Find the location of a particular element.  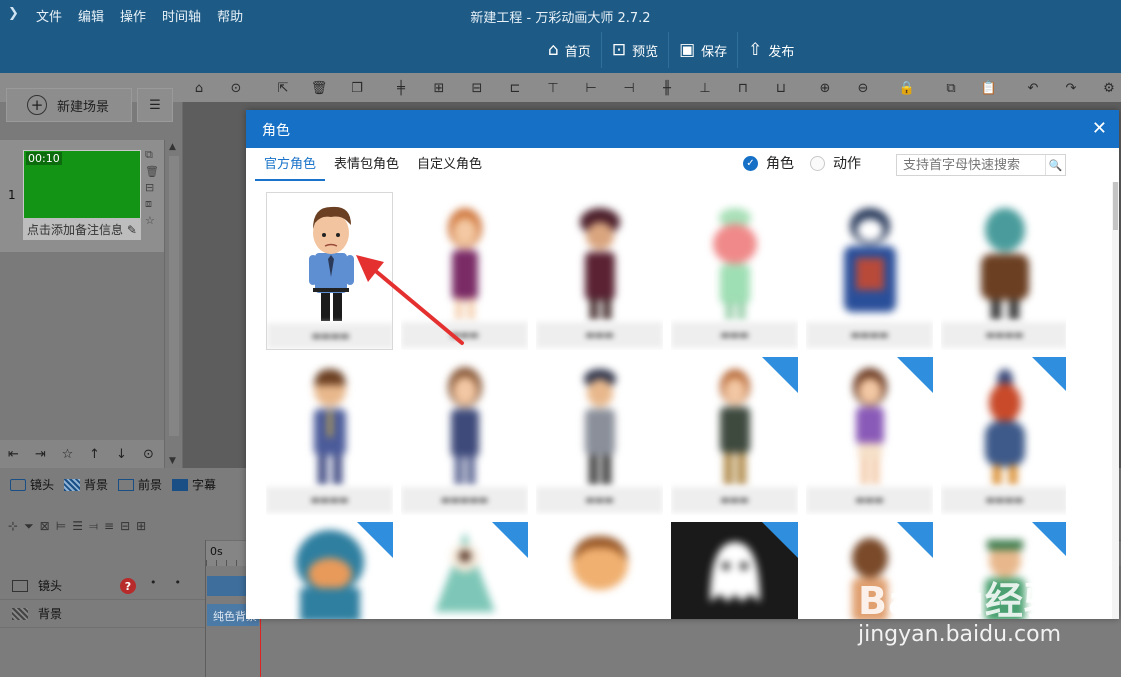

tab-emoji-characters: 表情包角色 is located at coordinates (366, 167).